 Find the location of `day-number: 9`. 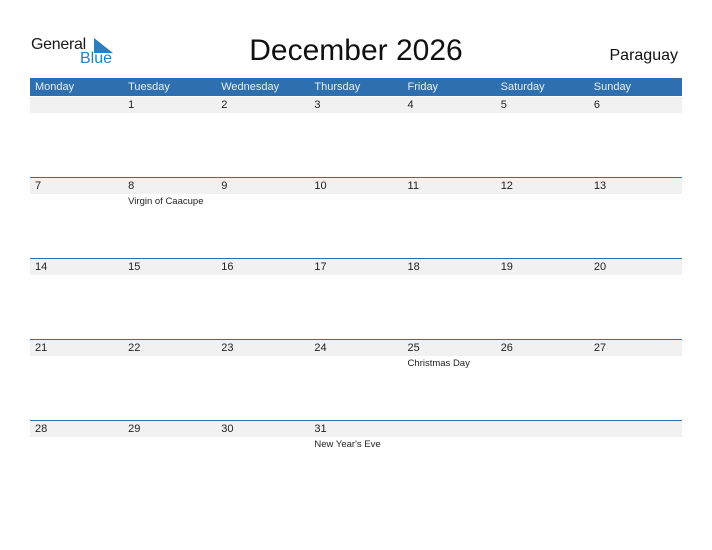

day-number: 9 is located at coordinates (224, 186).